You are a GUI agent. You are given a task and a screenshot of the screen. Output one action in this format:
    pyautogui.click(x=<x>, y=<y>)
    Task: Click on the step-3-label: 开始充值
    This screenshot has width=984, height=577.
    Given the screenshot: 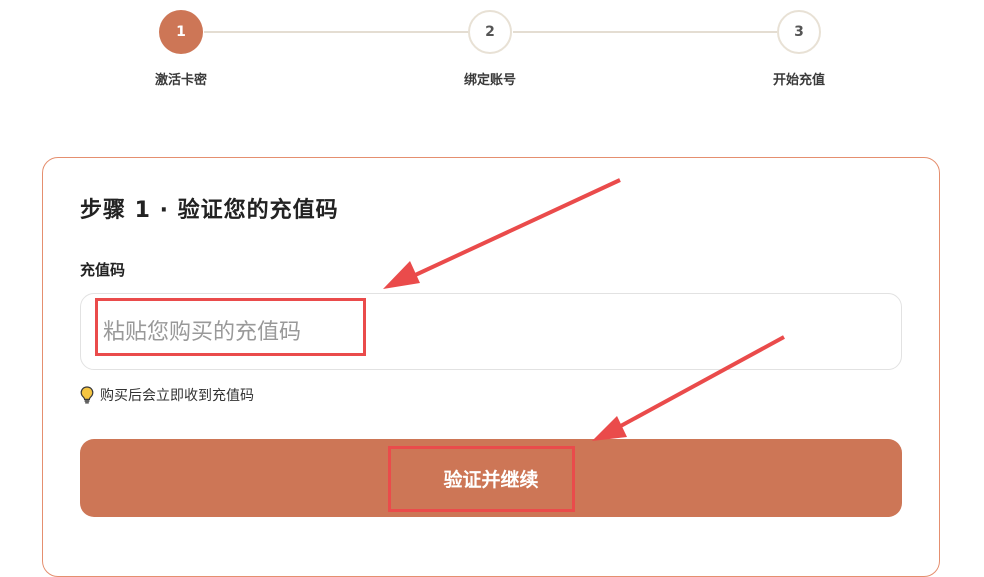 What is the action you would take?
    pyautogui.click(x=798, y=80)
    